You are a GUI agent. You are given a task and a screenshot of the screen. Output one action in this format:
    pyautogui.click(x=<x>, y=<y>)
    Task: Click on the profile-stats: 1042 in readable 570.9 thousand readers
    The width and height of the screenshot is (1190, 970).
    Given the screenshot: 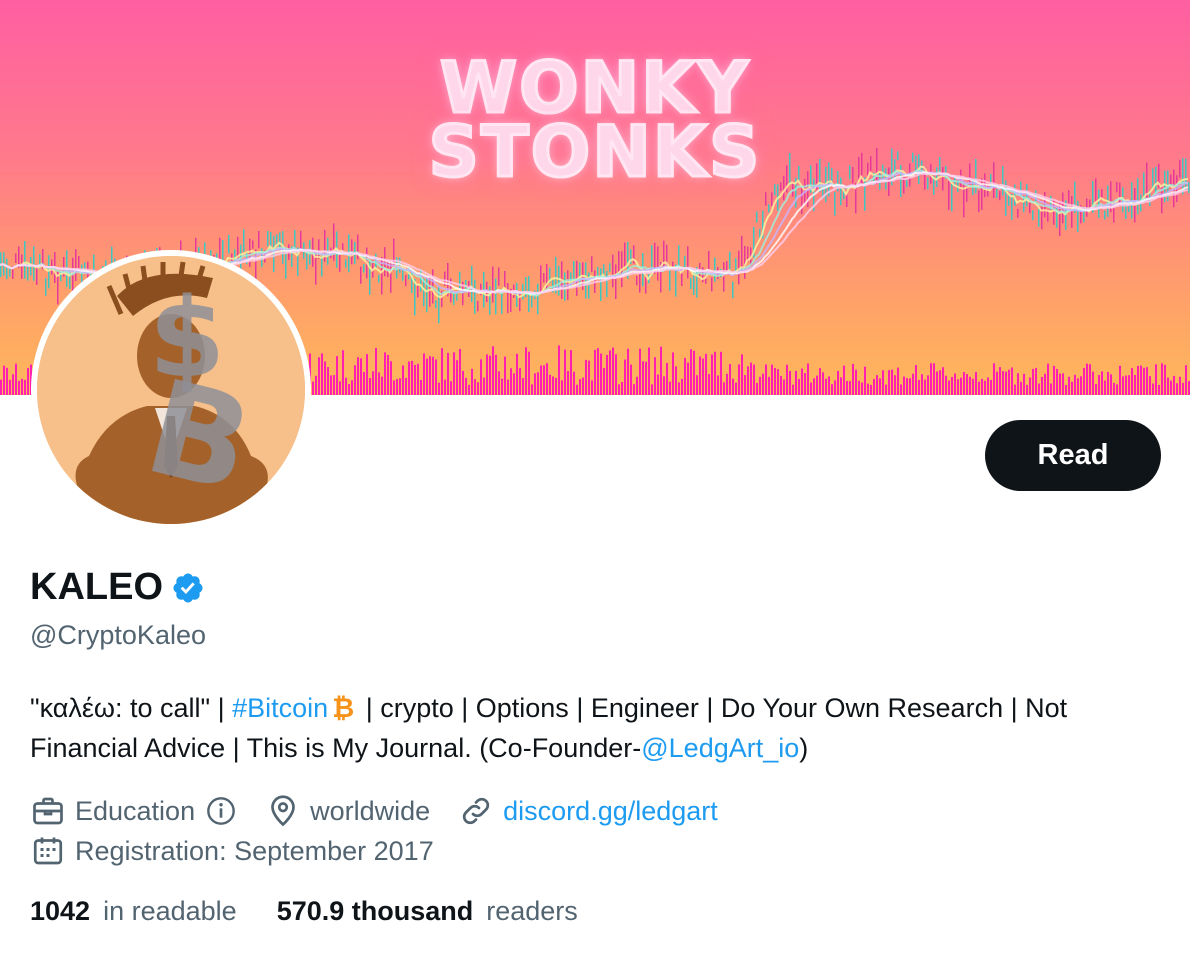 What is the action you would take?
    pyautogui.click(x=324, y=911)
    